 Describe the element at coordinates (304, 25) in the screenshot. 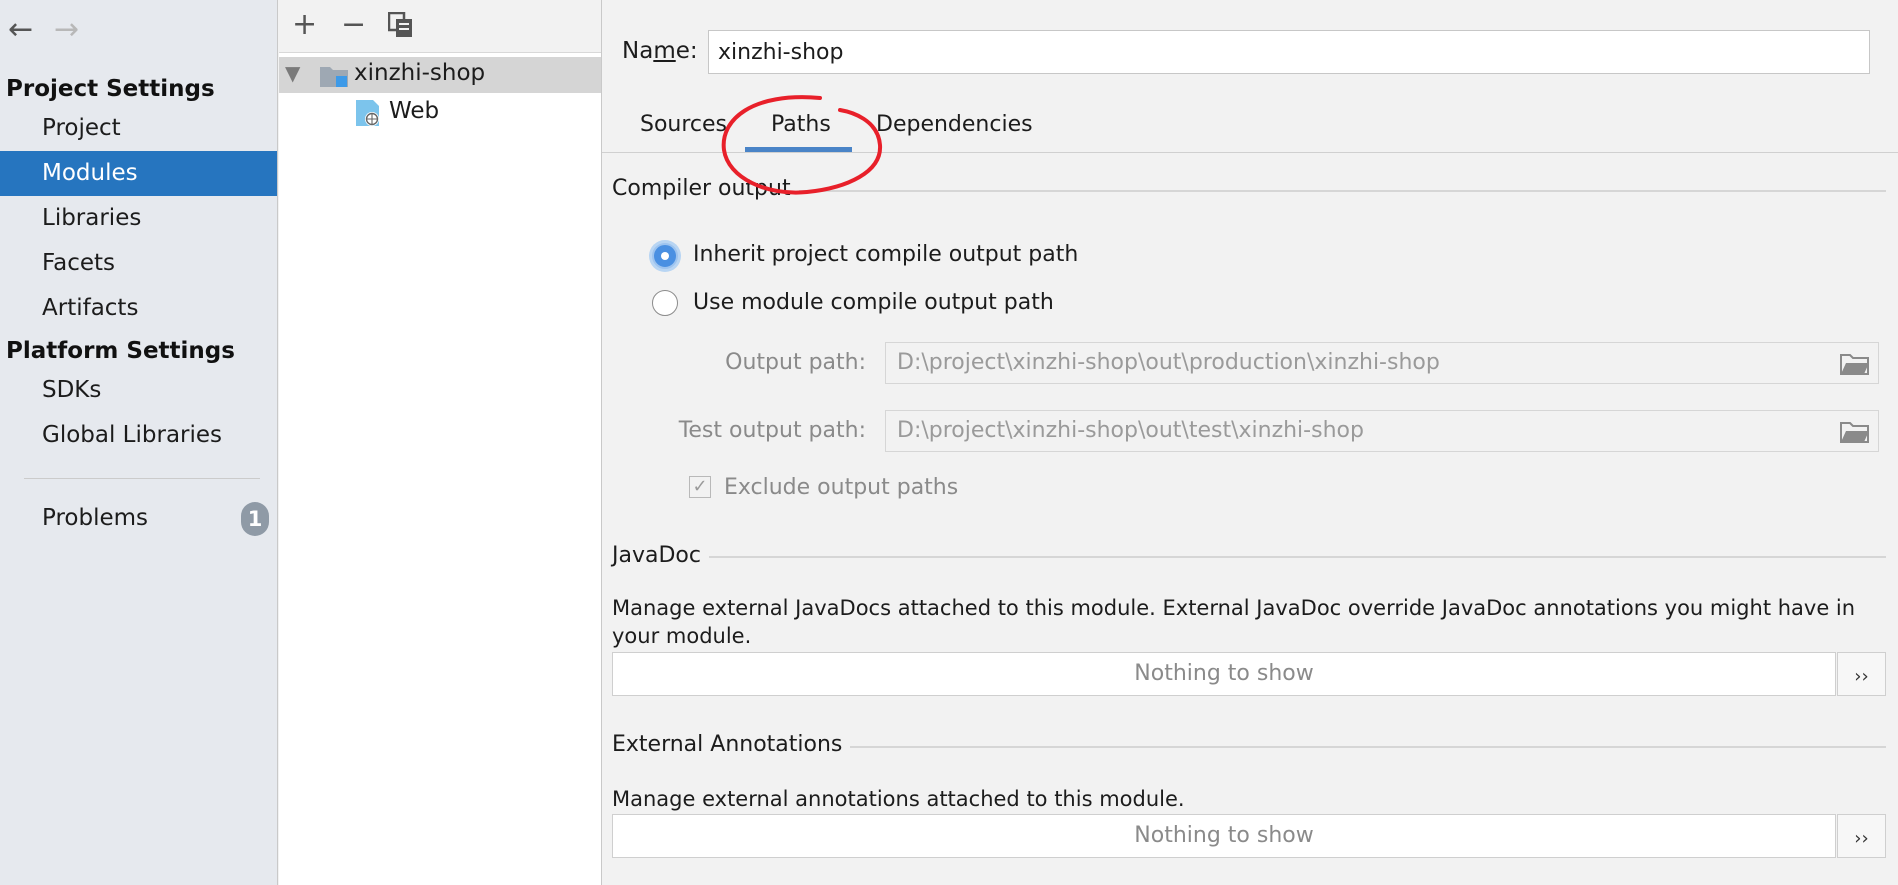

I see `add-icon: +` at that location.